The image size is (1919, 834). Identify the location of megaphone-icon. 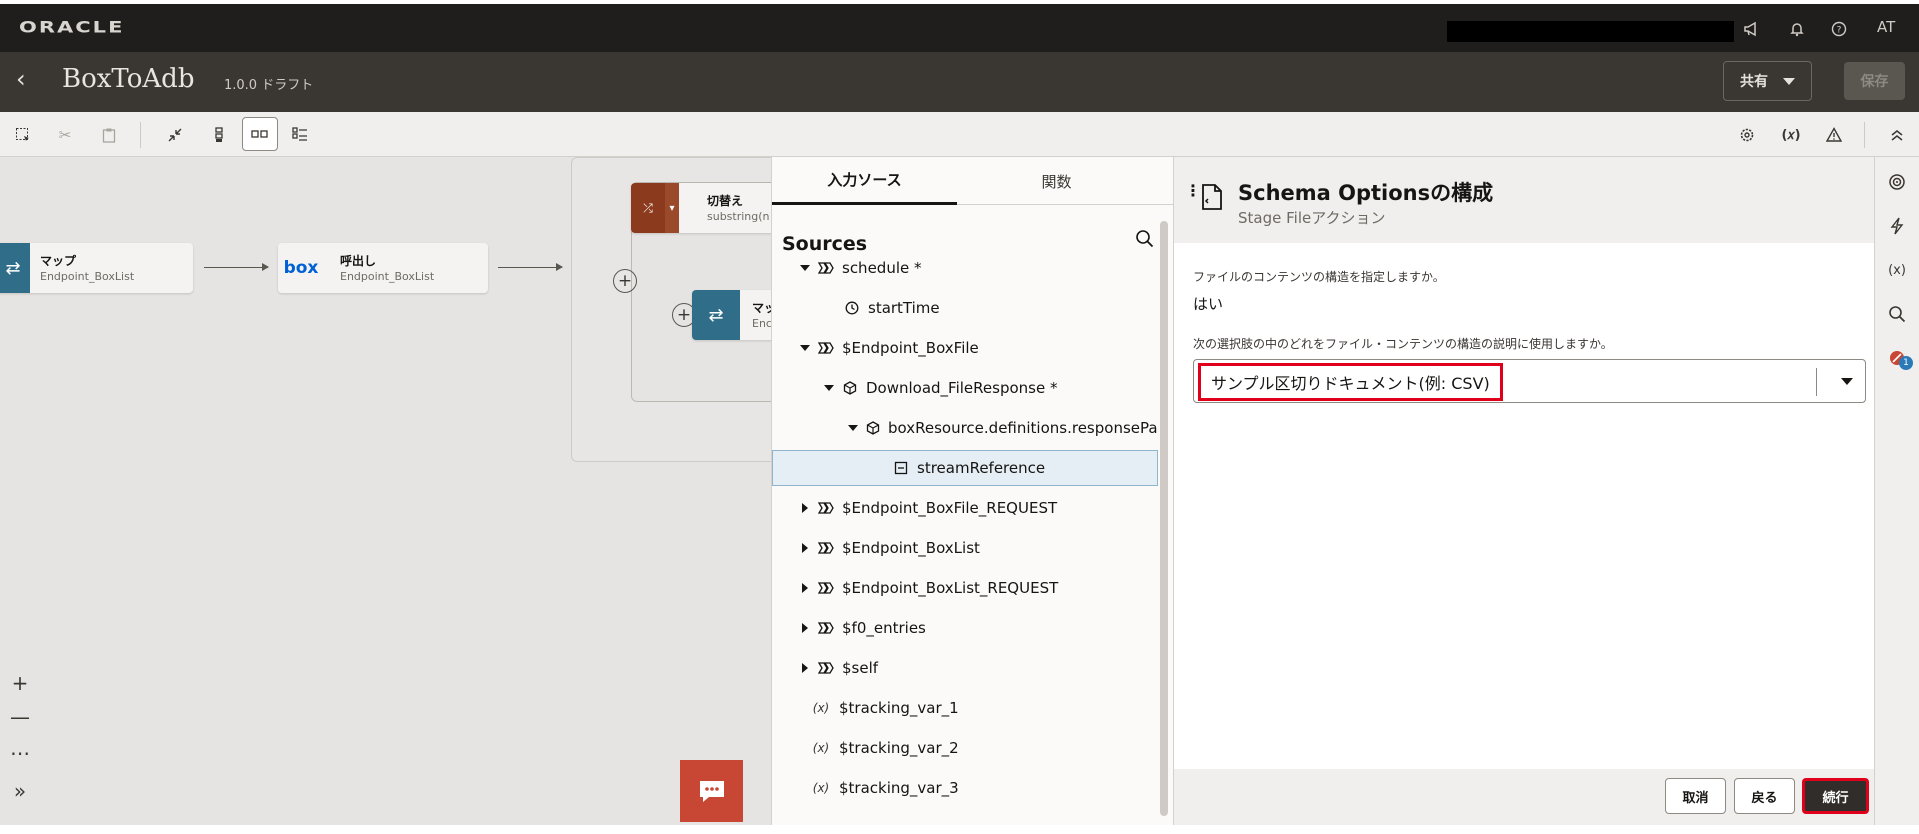
(1751, 29).